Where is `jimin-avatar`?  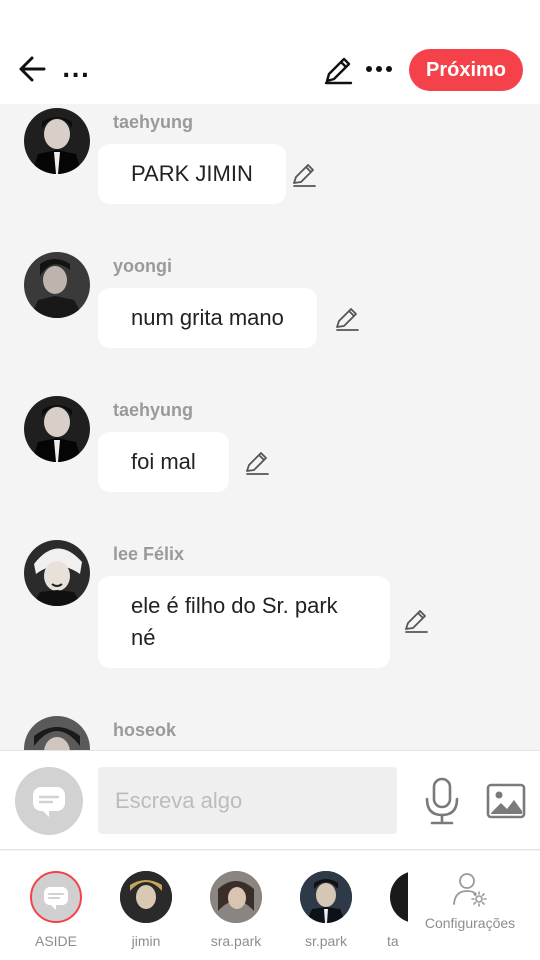 jimin-avatar is located at coordinates (146, 897).